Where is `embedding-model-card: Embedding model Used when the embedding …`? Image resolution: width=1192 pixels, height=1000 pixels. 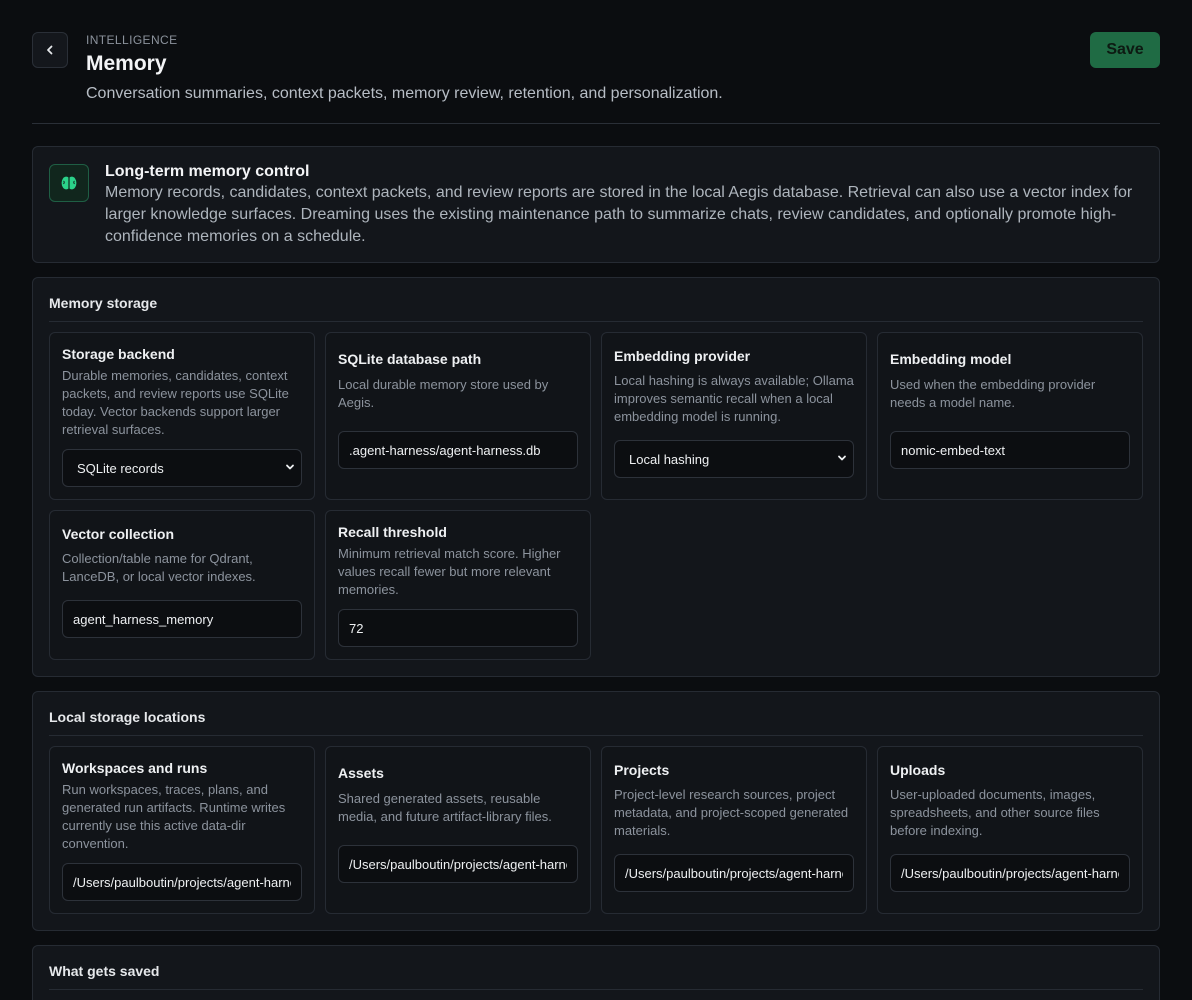 embedding-model-card: Embedding model Used when the embedding … is located at coordinates (1010, 416).